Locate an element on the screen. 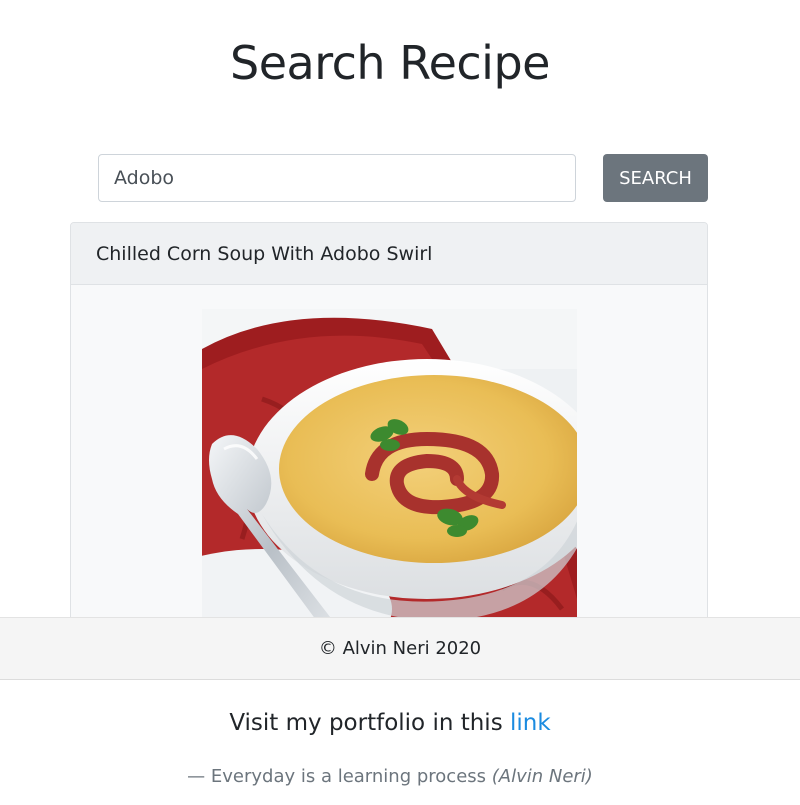 The image size is (800, 805). footer: © Alvin Neri 2020 is located at coordinates (400, 648).